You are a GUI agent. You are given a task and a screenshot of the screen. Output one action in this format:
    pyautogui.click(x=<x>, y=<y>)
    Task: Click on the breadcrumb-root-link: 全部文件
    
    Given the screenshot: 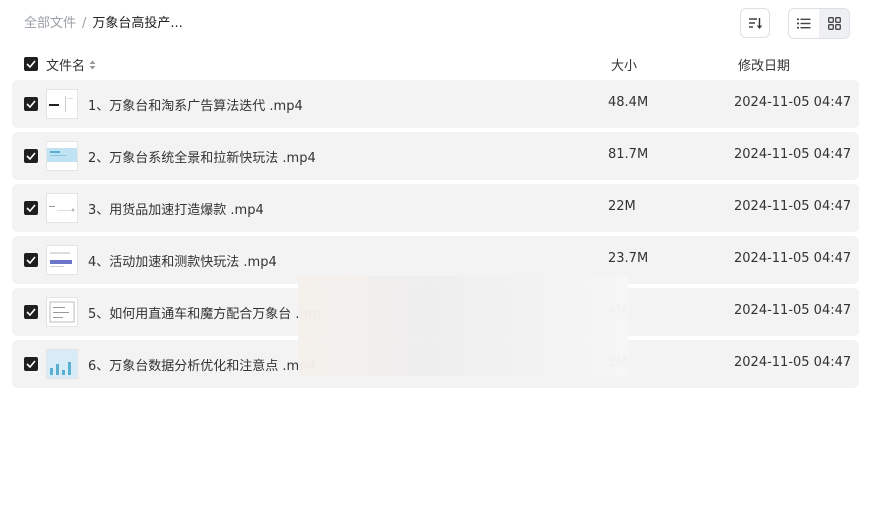 What is the action you would take?
    pyautogui.click(x=50, y=23)
    